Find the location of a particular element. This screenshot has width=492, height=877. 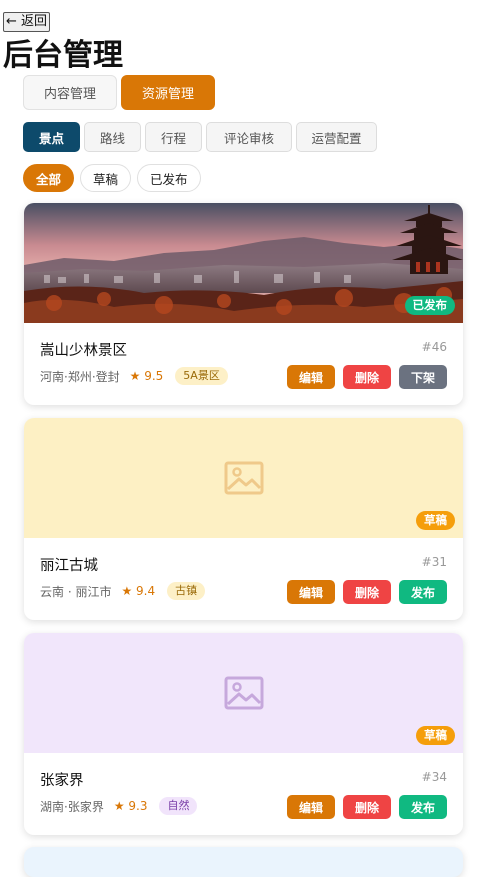

attraction-name: 丽江古城 is located at coordinates (69, 566).